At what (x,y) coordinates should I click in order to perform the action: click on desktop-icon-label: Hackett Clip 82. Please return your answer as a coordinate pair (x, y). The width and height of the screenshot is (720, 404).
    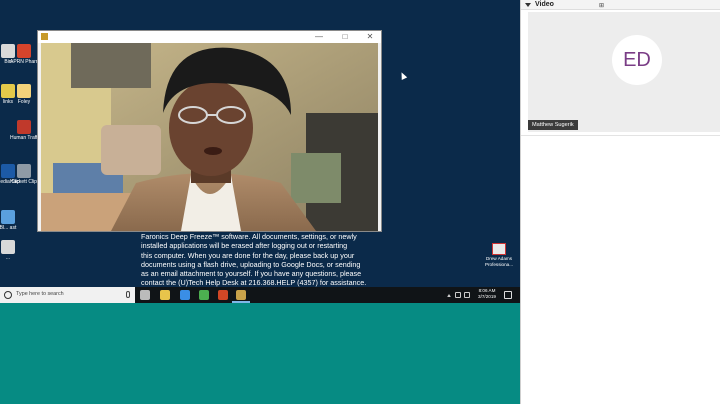
    Looking at the image, I should click on (24, 182).